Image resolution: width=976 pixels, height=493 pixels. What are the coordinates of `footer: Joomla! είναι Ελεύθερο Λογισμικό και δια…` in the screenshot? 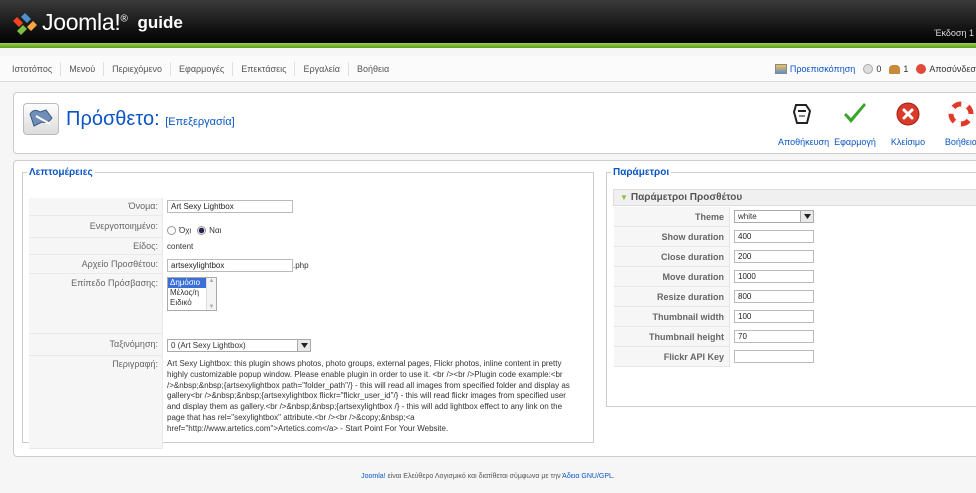 It's located at (488, 476).